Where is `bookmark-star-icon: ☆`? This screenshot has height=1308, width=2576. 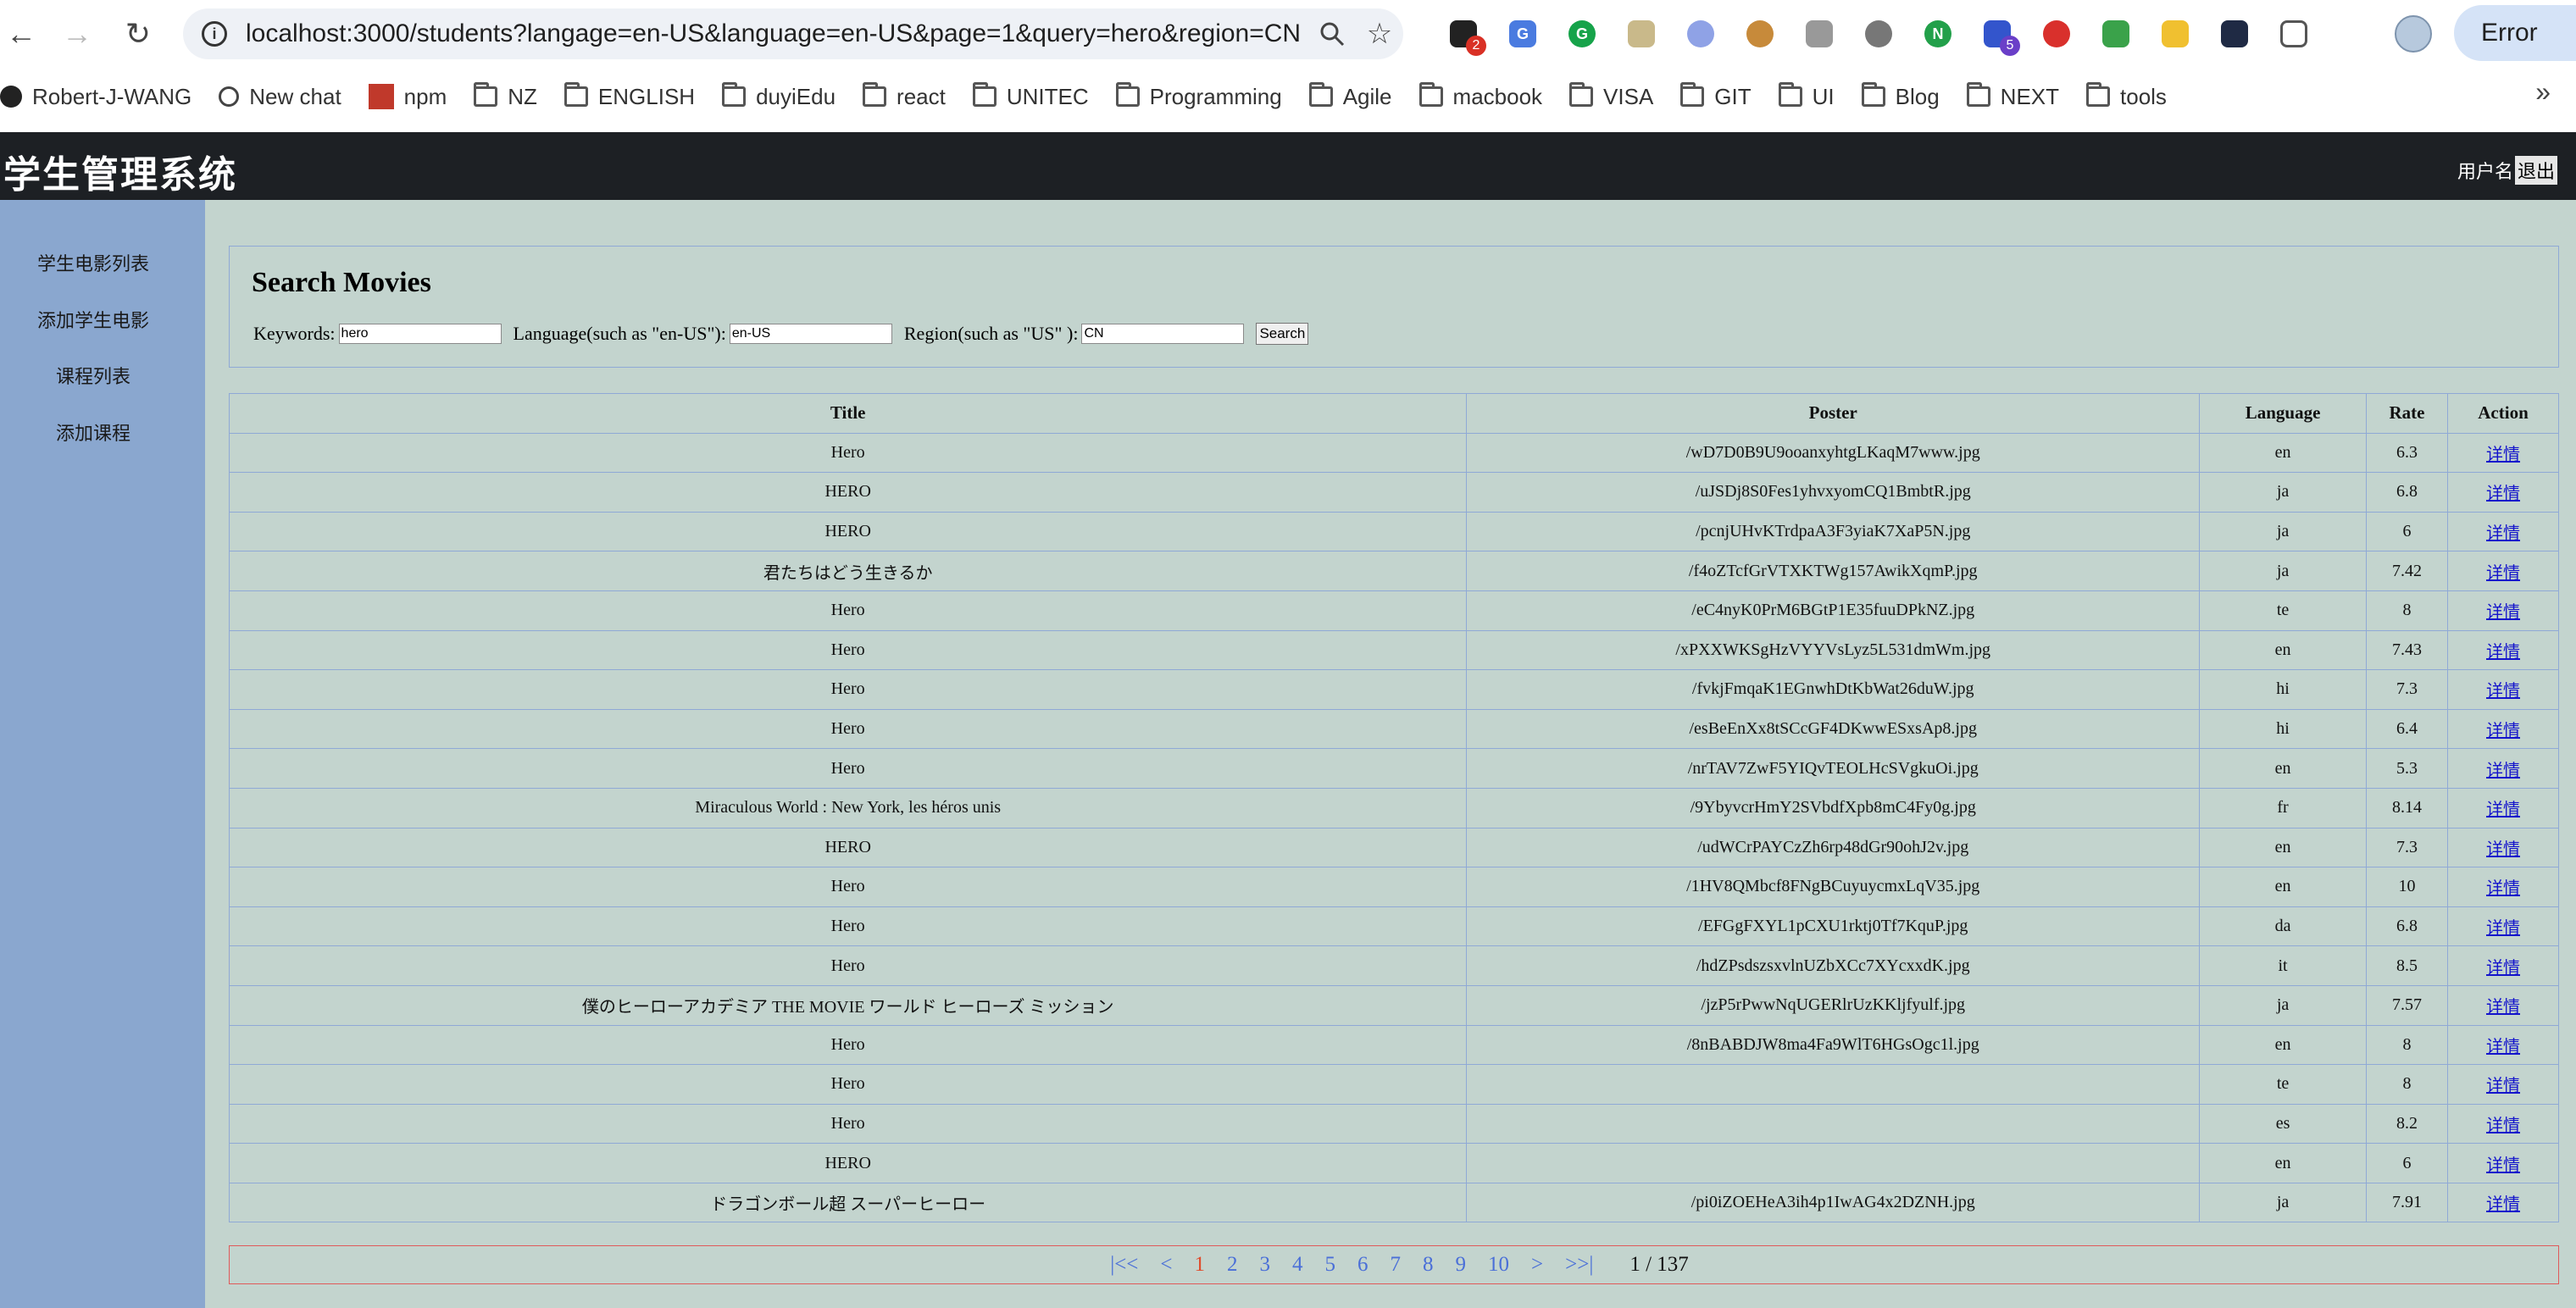
bookmark-star-icon: ☆ is located at coordinates (1379, 34).